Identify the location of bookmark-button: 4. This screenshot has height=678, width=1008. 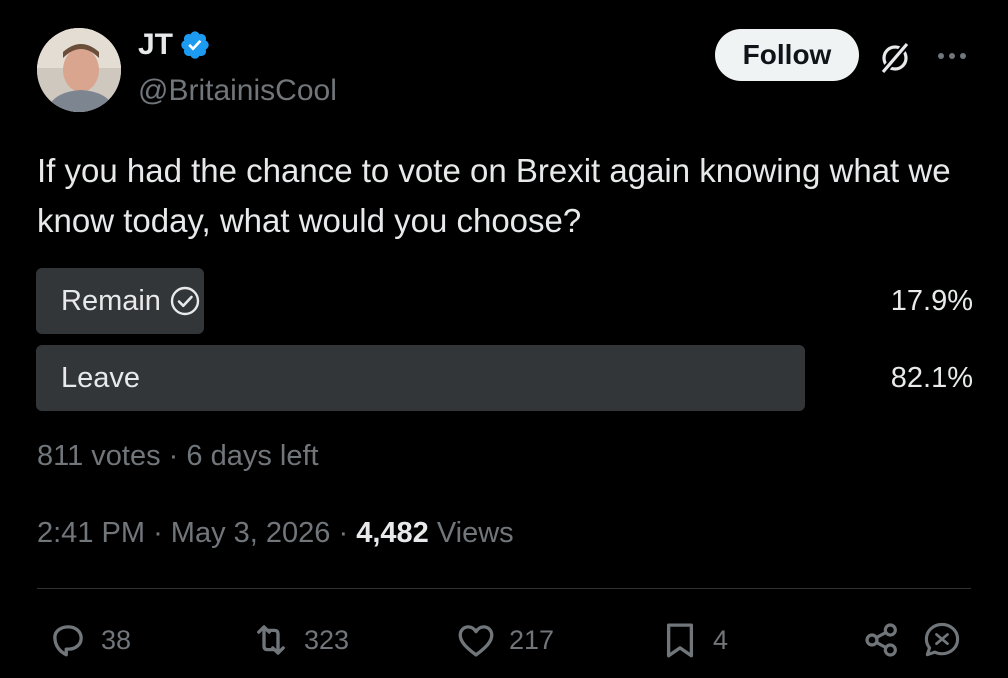
(693, 640).